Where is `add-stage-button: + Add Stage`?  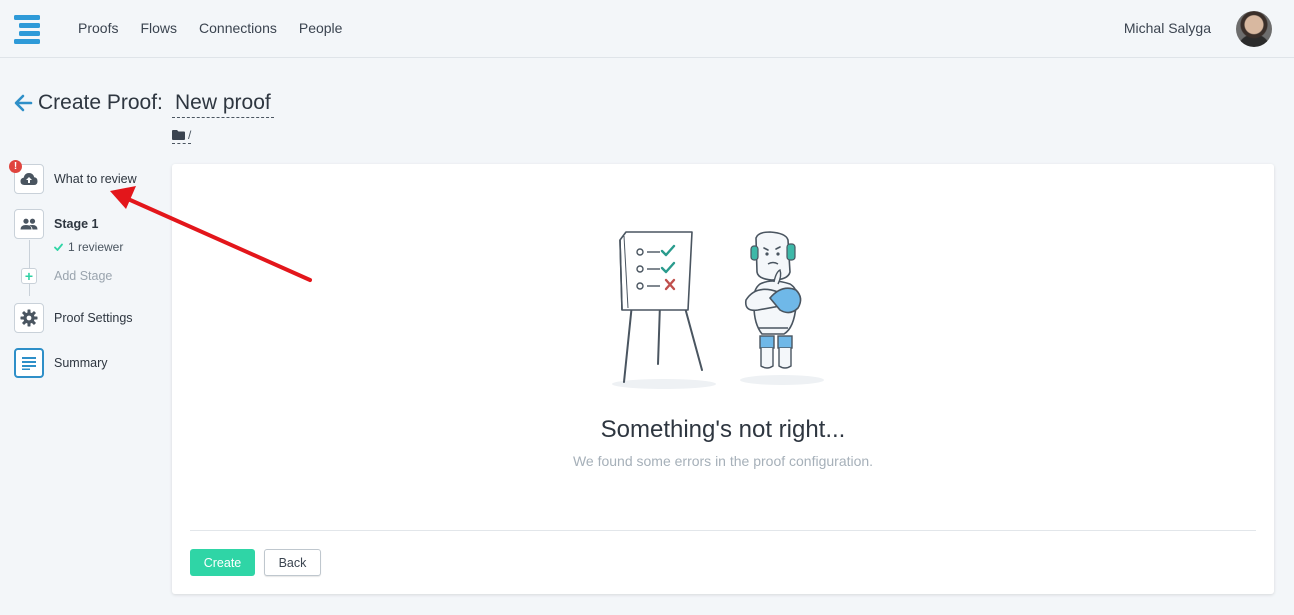
add-stage-button: + Add Stage is located at coordinates (66, 276).